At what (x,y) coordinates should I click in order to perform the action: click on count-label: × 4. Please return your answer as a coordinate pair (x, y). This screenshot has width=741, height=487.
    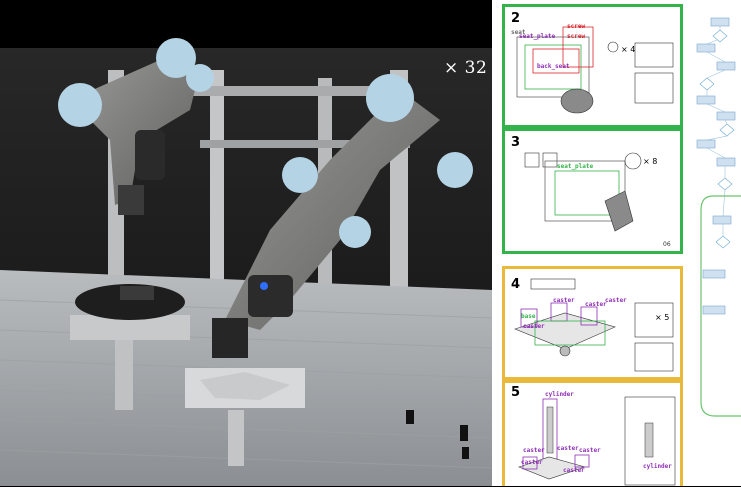
    Looking at the image, I should click on (628, 49).